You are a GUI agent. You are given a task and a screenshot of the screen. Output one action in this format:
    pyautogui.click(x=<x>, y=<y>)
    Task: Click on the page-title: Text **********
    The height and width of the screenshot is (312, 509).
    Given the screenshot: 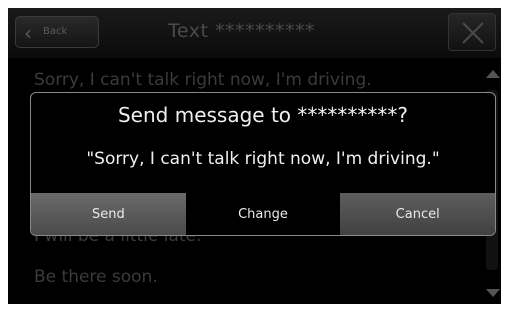 What is the action you would take?
    pyautogui.click(x=241, y=31)
    